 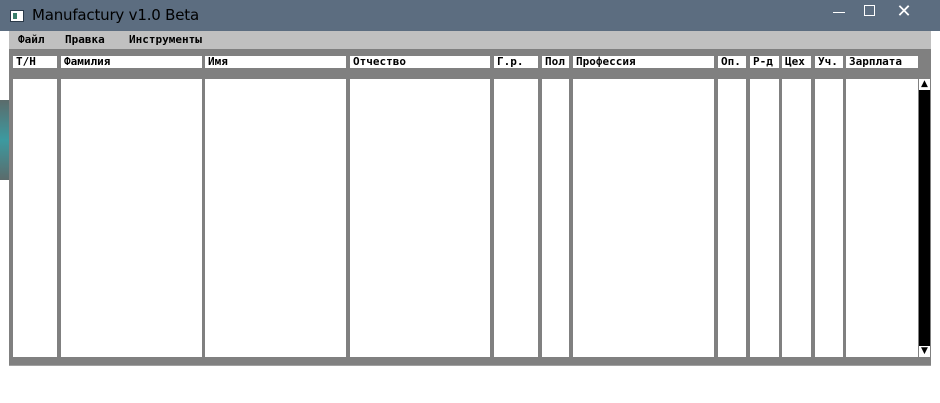 I want to click on column-header-salary: Зарплата, so click(x=882, y=62).